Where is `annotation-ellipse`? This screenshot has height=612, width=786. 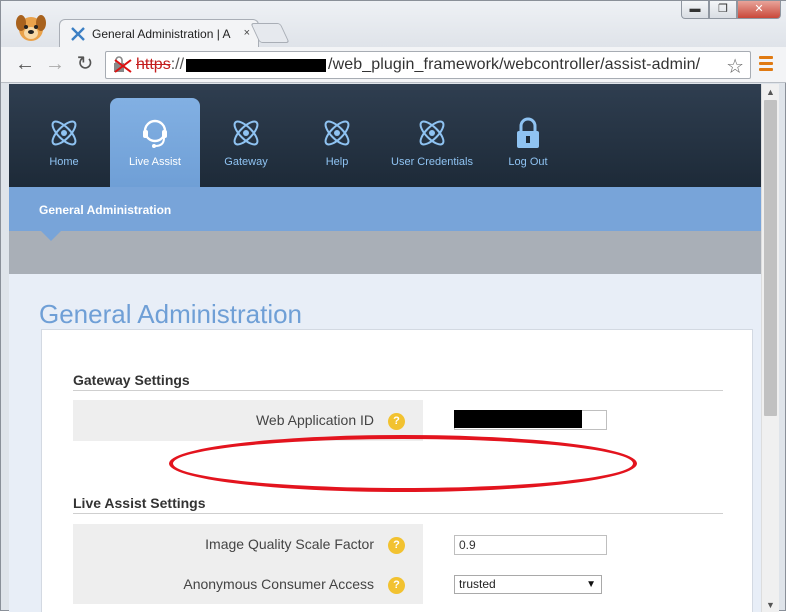
annotation-ellipse is located at coordinates (403, 463).